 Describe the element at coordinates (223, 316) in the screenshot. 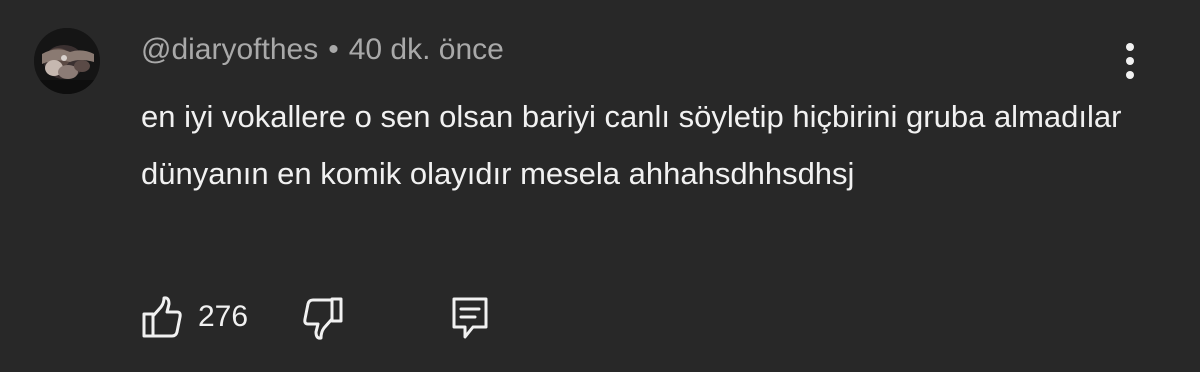

I see `like-count: 276` at that location.